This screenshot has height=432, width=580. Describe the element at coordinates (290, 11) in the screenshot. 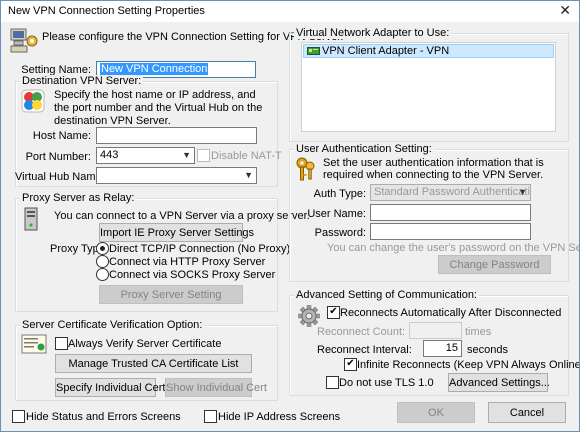

I see `title-bar: New VPN Connection Setting Properties ✕` at that location.